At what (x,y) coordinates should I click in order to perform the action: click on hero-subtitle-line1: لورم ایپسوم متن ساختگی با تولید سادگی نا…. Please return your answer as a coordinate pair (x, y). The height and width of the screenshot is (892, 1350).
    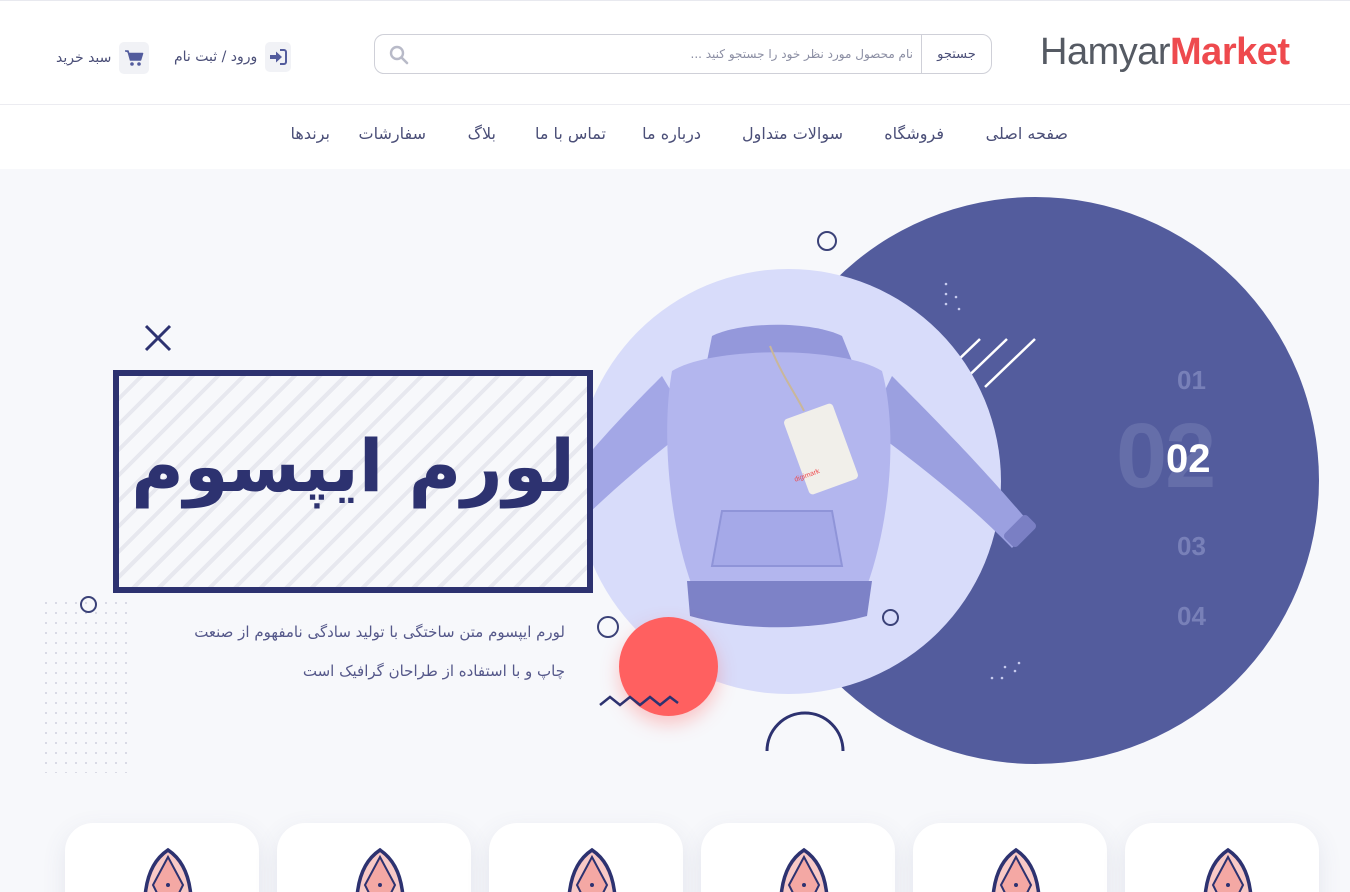
    Looking at the image, I should click on (379, 632).